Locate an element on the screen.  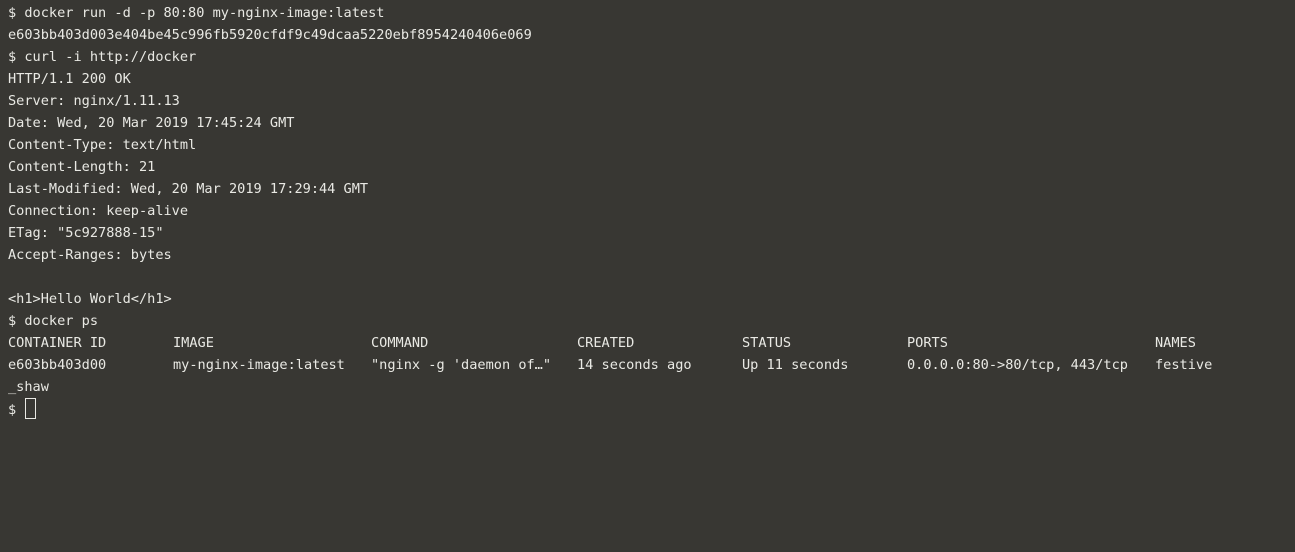
ps-header-cell: CREATED is located at coordinates (606, 343).